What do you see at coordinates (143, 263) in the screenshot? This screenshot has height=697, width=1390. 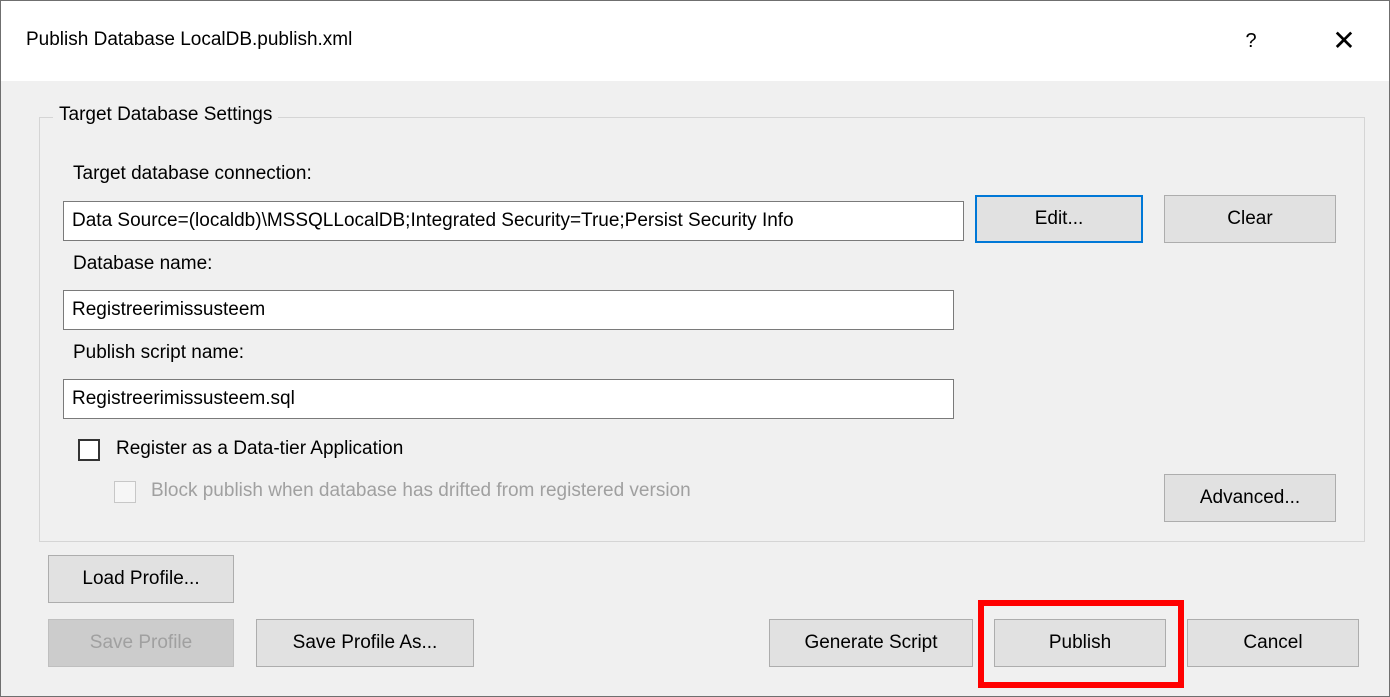 I see `database-name-label: Database name:` at bounding box center [143, 263].